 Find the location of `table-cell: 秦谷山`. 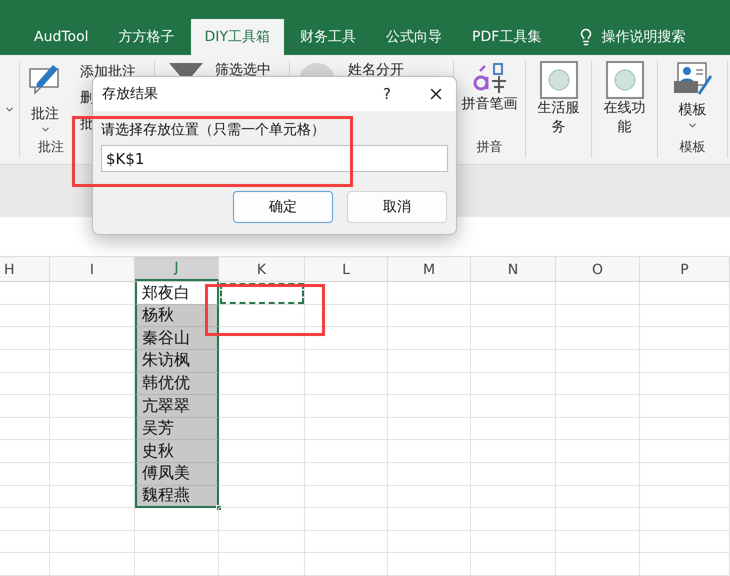

table-cell: 秦谷山 is located at coordinates (177, 338).